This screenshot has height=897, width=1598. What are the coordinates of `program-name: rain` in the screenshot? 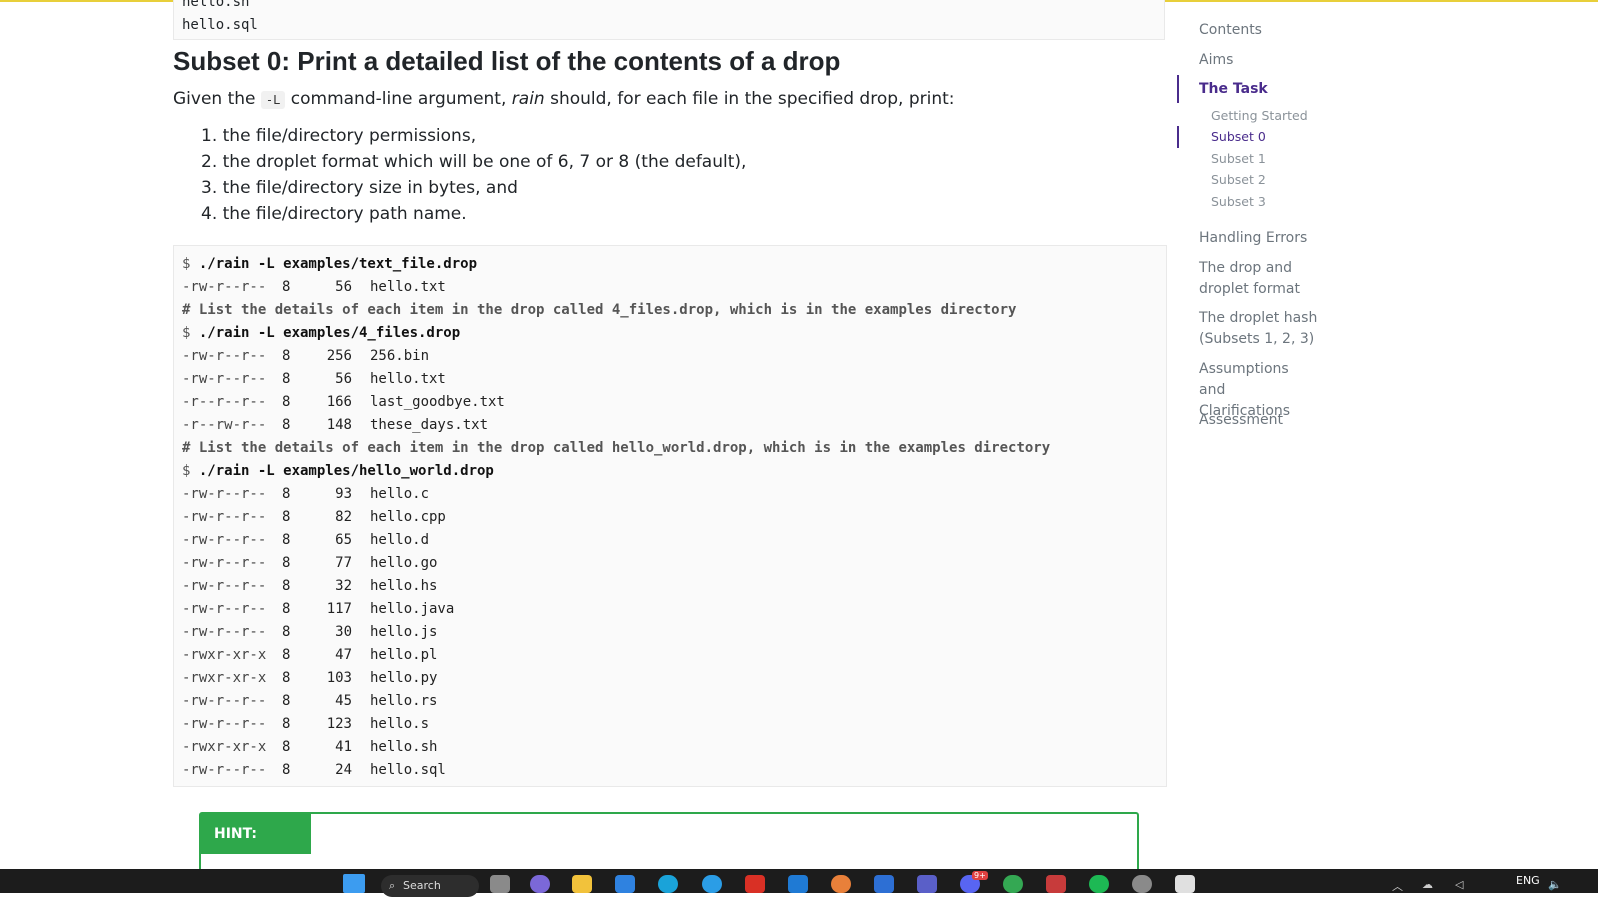 It's located at (528, 99).